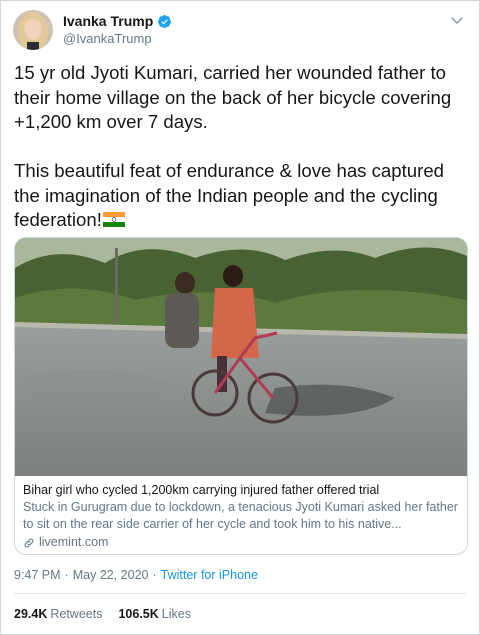 This screenshot has height=635, width=480. What do you see at coordinates (117, 29) in the screenshot?
I see `author-names: Ivanka Trump @IvankaTrump` at bounding box center [117, 29].